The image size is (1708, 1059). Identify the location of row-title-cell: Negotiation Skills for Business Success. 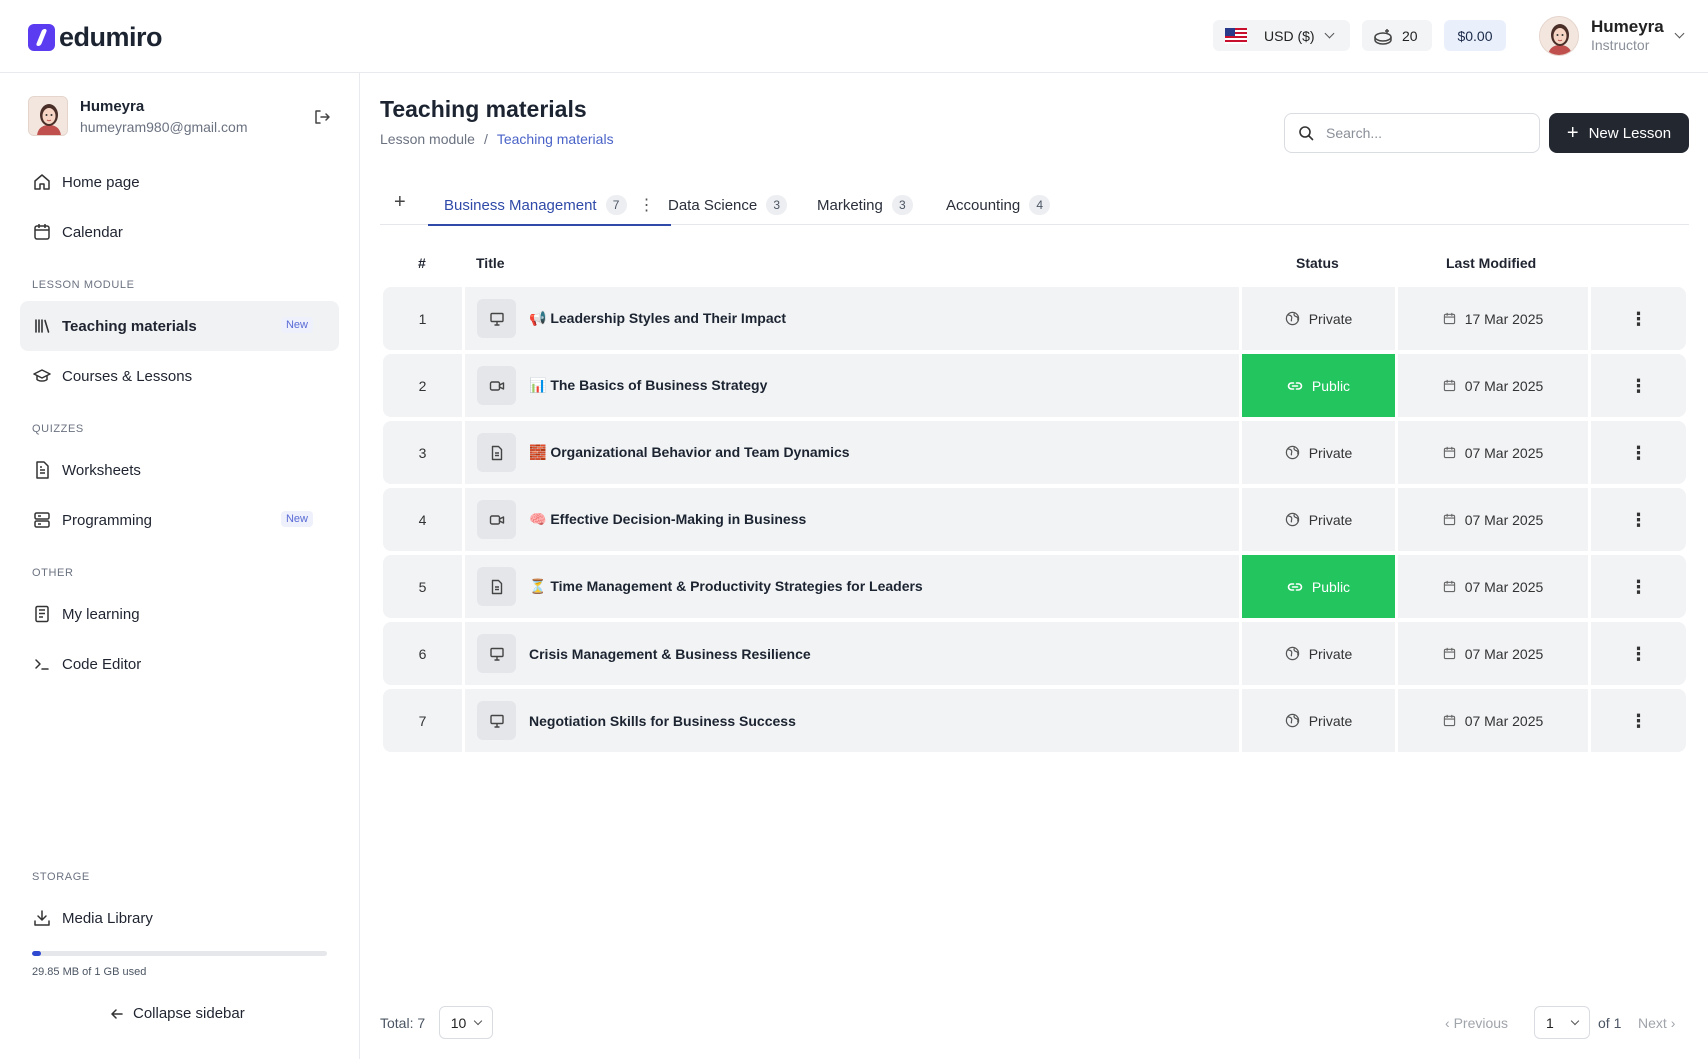
(852, 720).